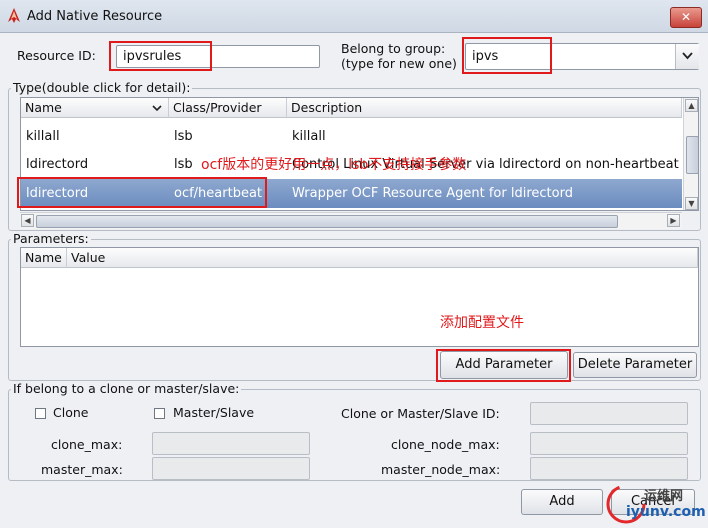 The image size is (708, 528). I want to click on type-row-0: killall lsb killall, so click(351, 136).